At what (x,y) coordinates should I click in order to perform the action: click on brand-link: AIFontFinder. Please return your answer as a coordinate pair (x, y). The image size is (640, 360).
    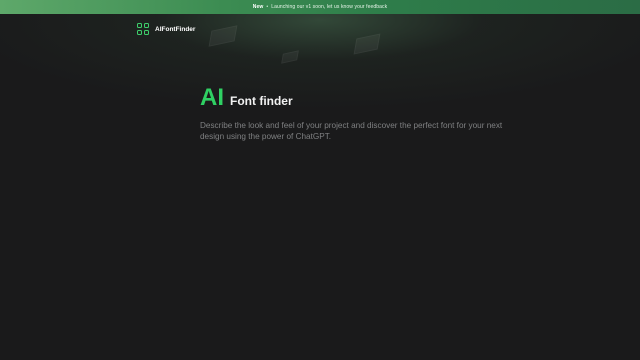
    Looking at the image, I should click on (166, 29).